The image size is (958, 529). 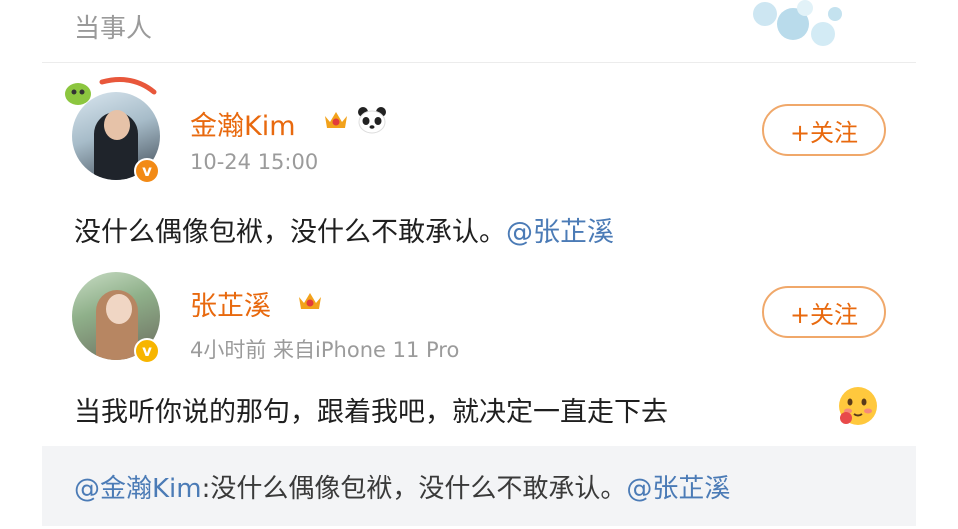 What do you see at coordinates (290, 232) in the screenshot?
I see `post-body: 没什么偶像包袱，没什么不敢承认。` at bounding box center [290, 232].